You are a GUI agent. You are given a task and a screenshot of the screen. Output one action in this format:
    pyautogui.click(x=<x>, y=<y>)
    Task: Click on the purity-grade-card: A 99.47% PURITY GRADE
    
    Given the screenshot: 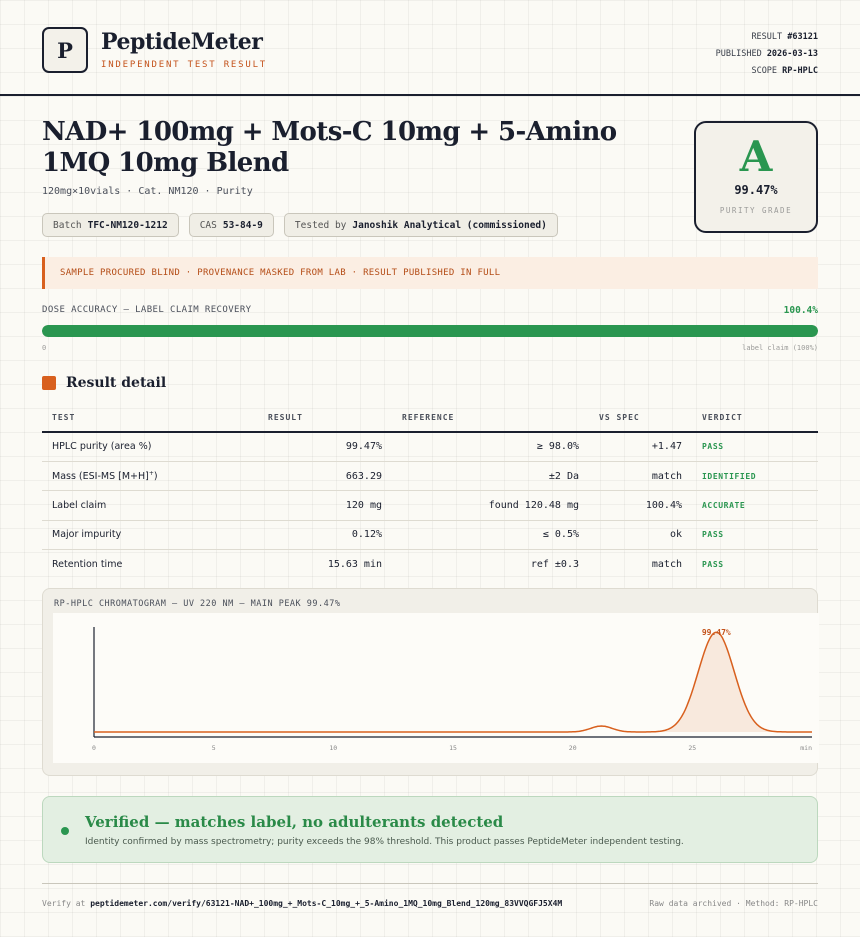 What is the action you would take?
    pyautogui.click(x=756, y=177)
    